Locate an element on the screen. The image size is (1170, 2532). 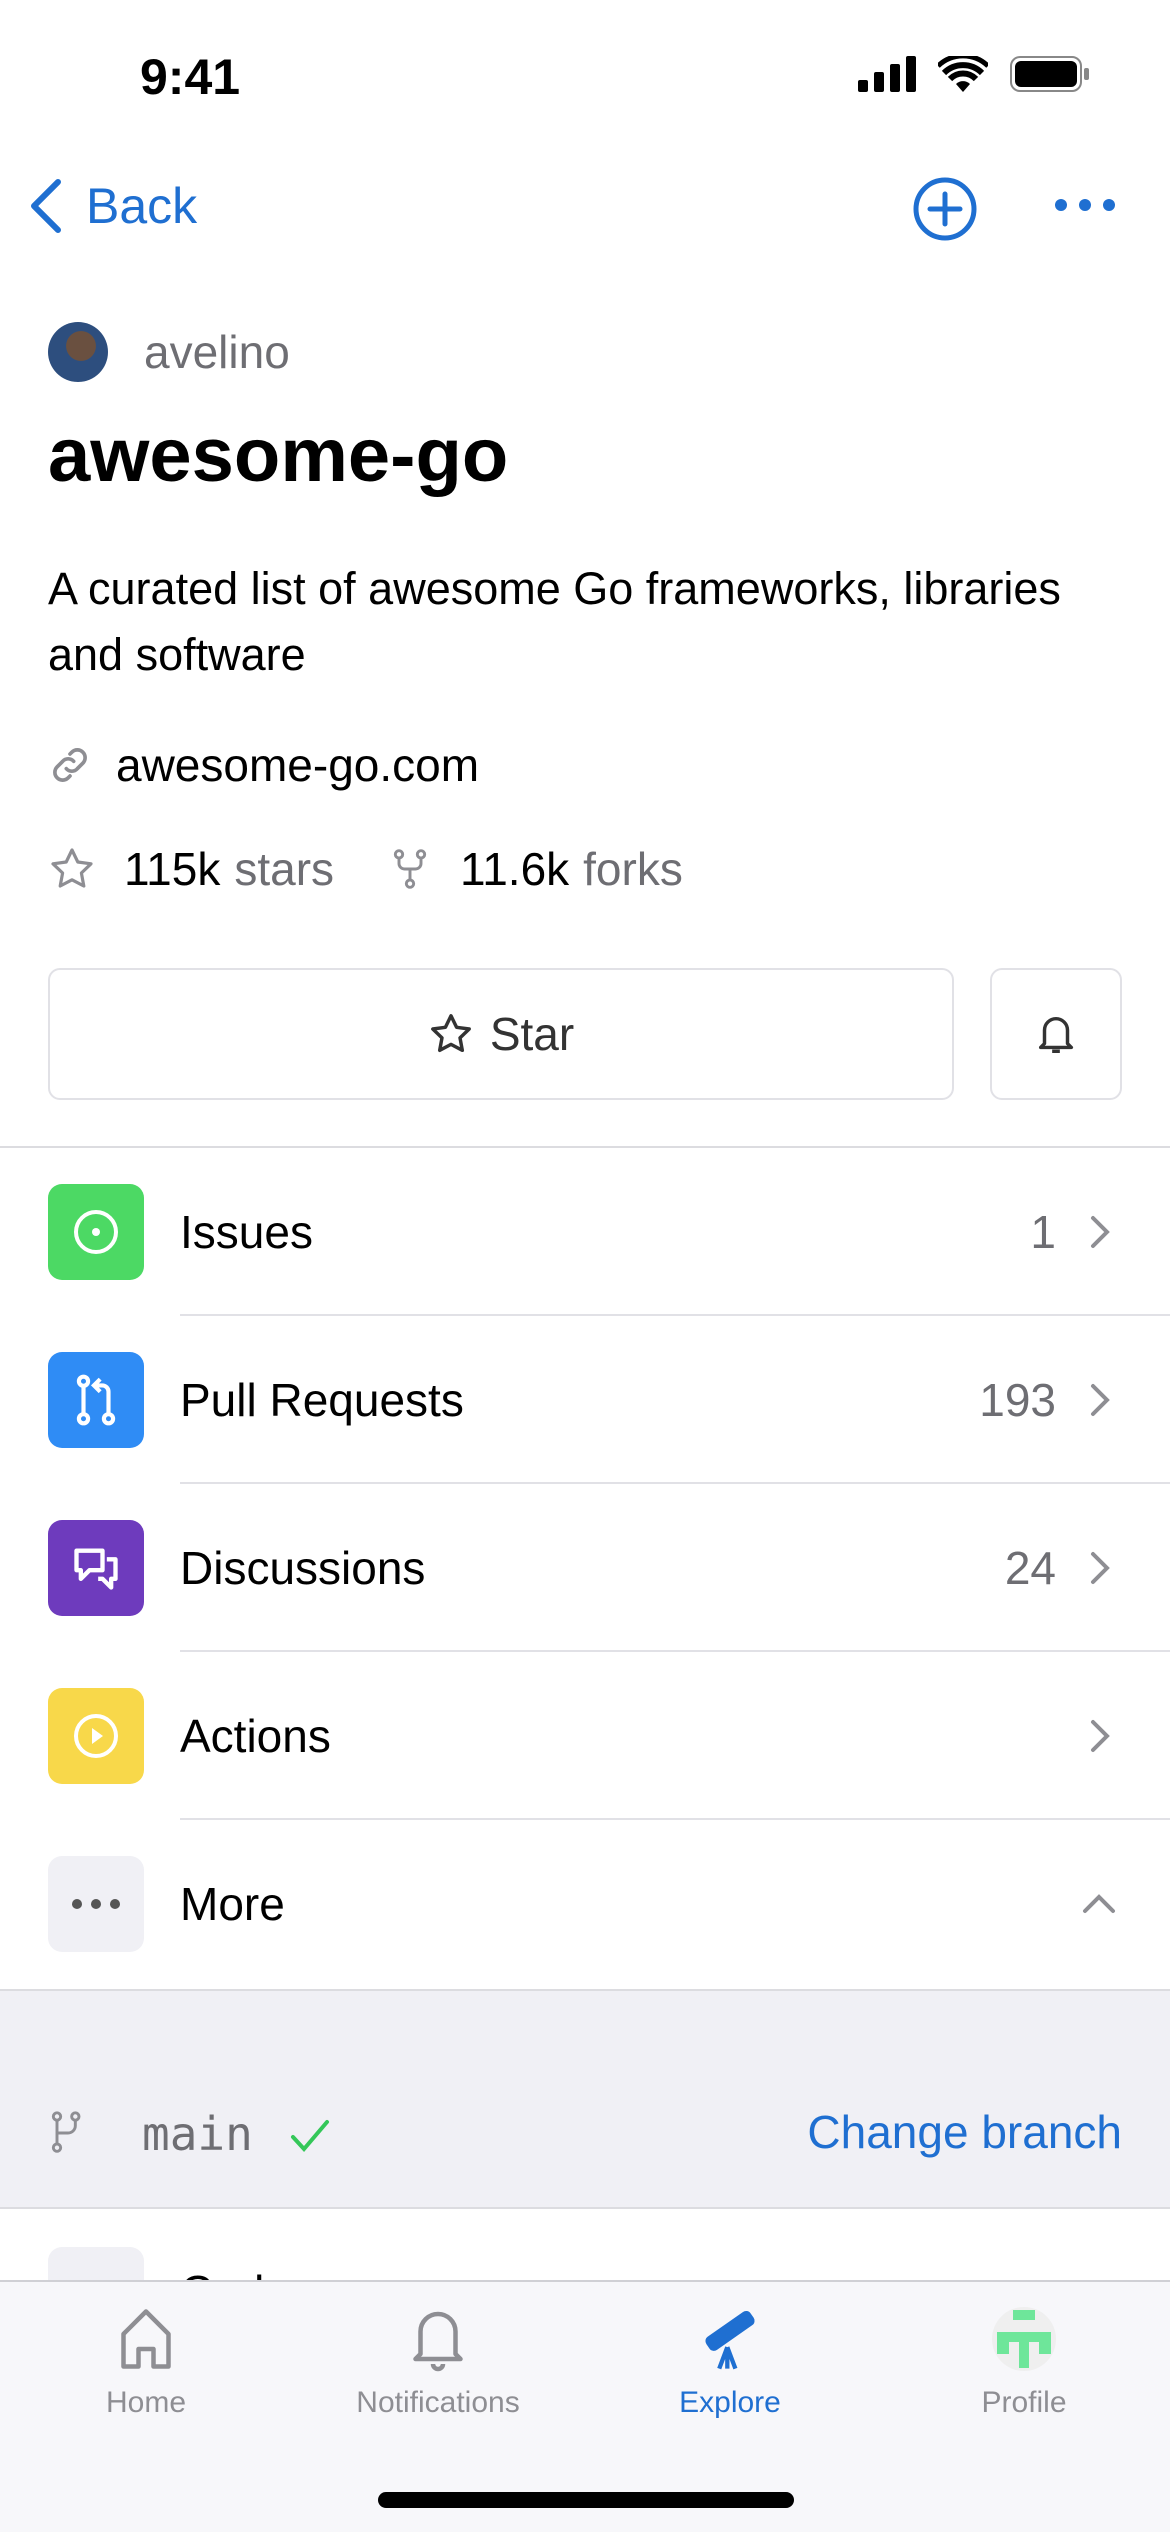
star-button: Star is located at coordinates (501, 1034).